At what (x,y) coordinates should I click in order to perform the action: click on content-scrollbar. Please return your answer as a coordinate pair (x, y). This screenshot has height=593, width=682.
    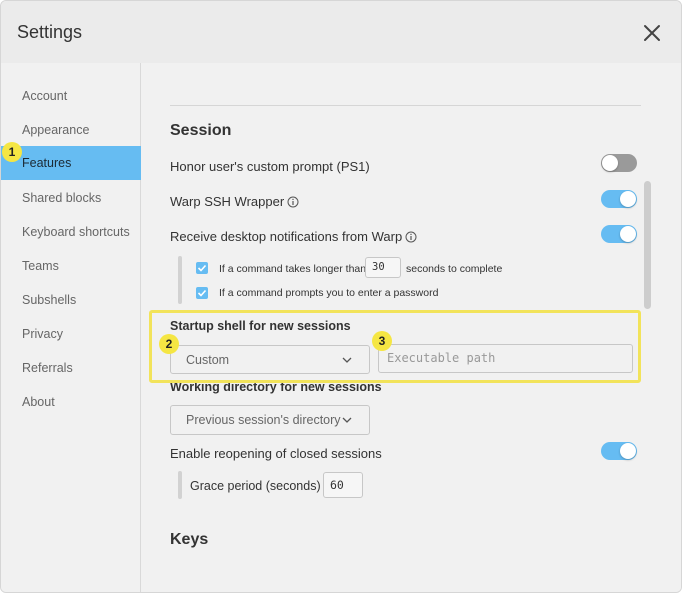
    Looking at the image, I should click on (647, 245).